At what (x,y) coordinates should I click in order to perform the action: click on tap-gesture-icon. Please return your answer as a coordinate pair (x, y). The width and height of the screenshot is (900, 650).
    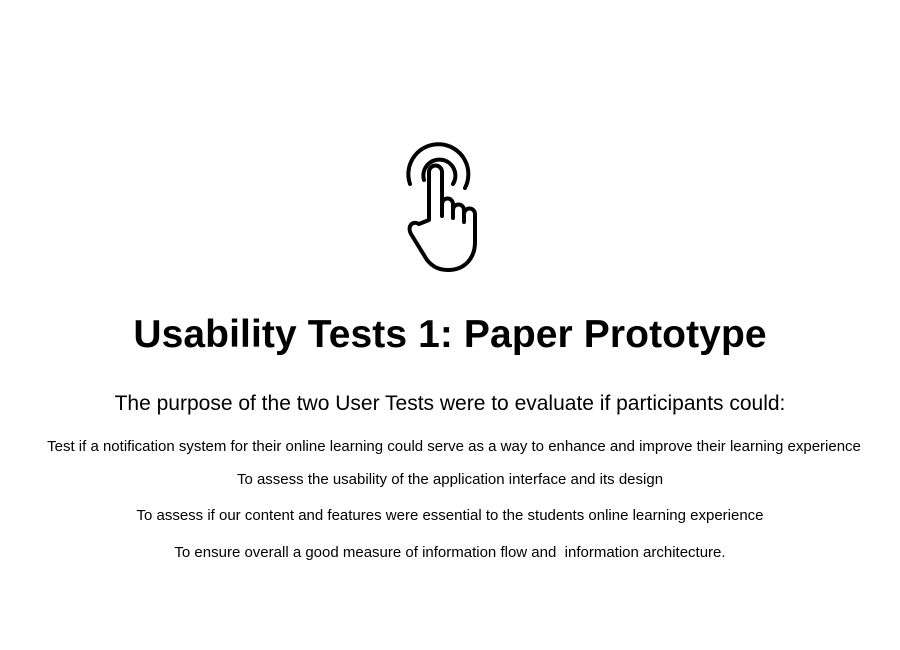
    Looking at the image, I should click on (446, 206).